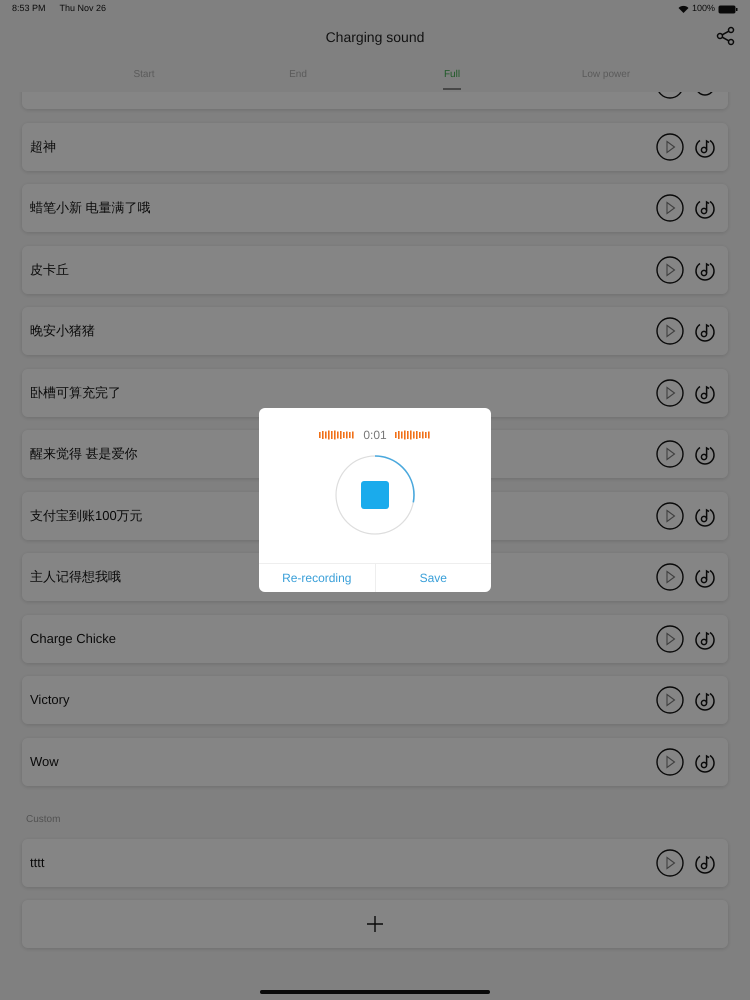 The image size is (750, 1000). What do you see at coordinates (90, 208) in the screenshot?
I see `sound-name: 蜡笔小新 电量满了哦` at bounding box center [90, 208].